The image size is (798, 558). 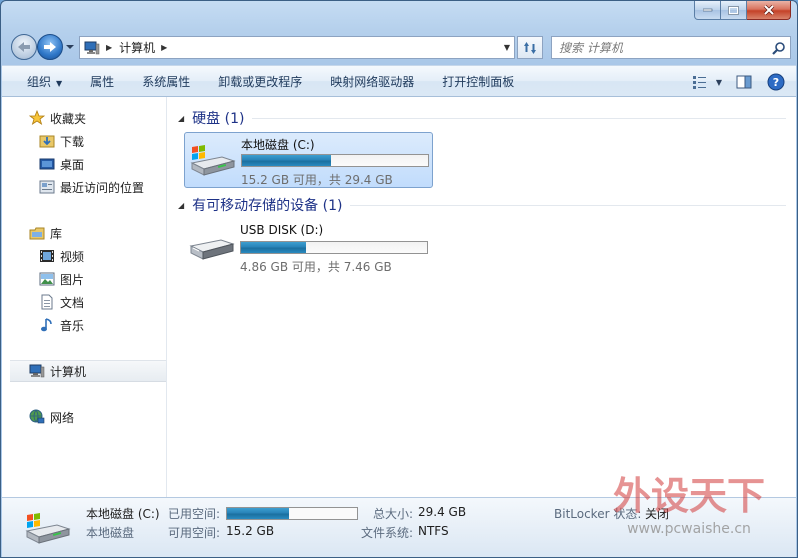 I want to click on window-controls, so click(x=742, y=10).